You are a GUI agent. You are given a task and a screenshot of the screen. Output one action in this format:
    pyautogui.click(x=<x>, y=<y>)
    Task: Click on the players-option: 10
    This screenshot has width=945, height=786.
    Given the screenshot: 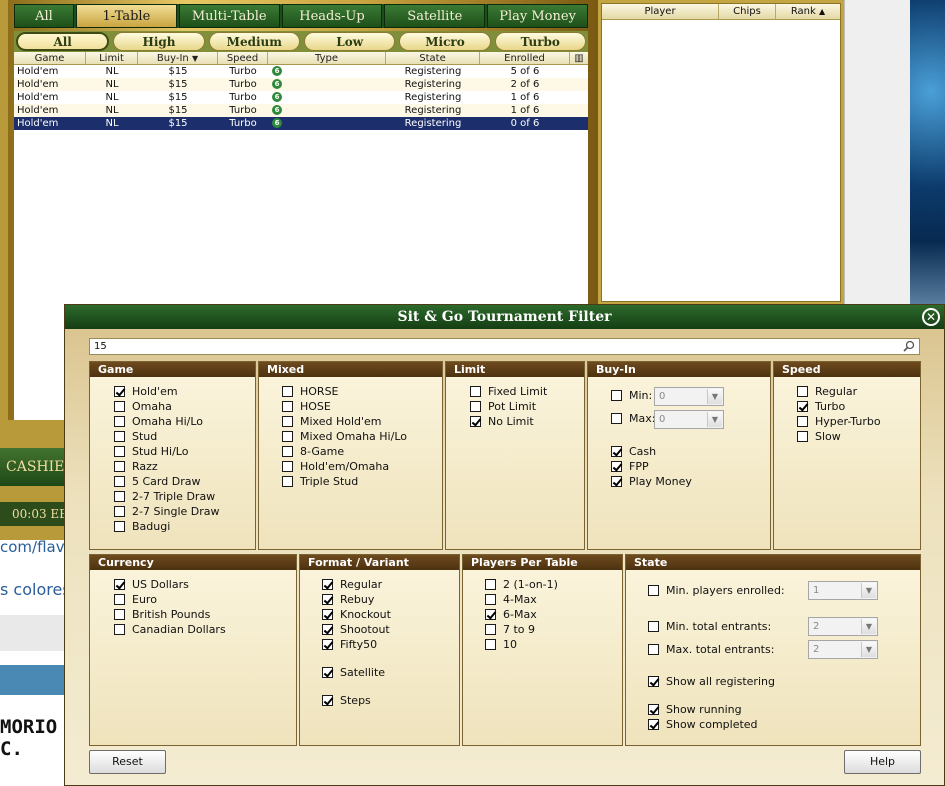 What is the action you would take?
    pyautogui.click(x=501, y=644)
    